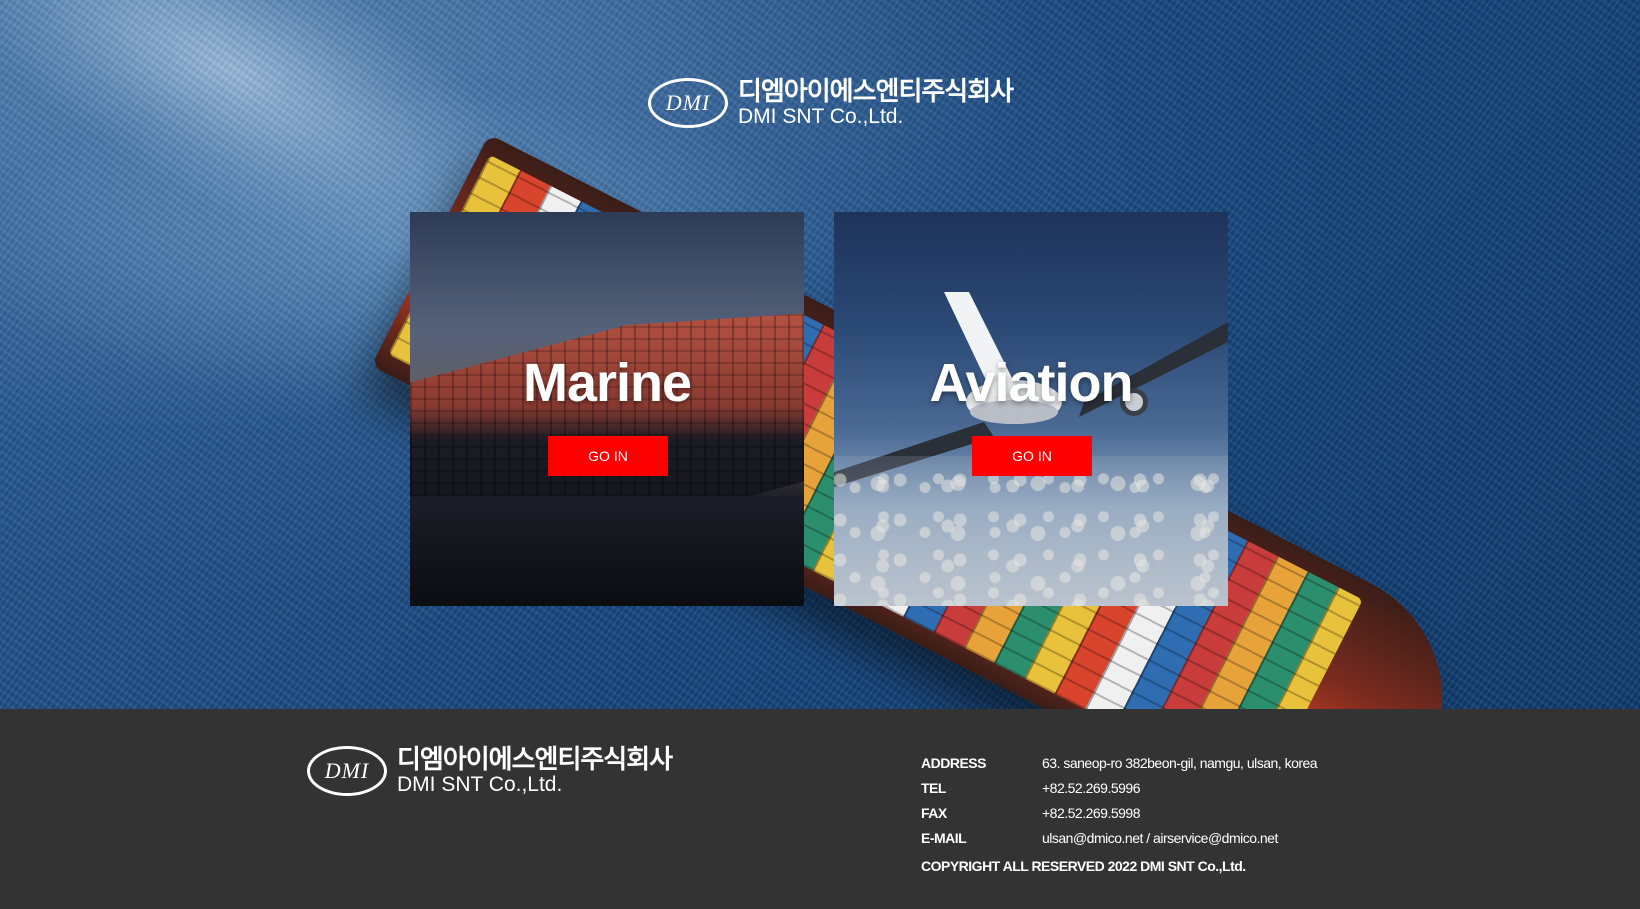  I want to click on footer-logo-text: 디엠아이에스엔티주식회사 DMI SNT Co.,Ltd., so click(535, 770).